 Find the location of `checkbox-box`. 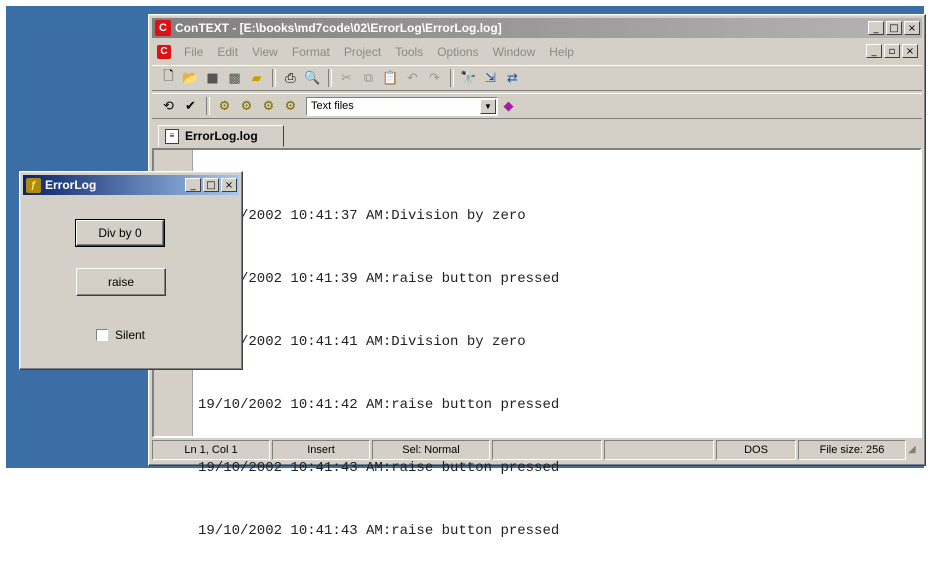

checkbox-box is located at coordinates (102, 335).